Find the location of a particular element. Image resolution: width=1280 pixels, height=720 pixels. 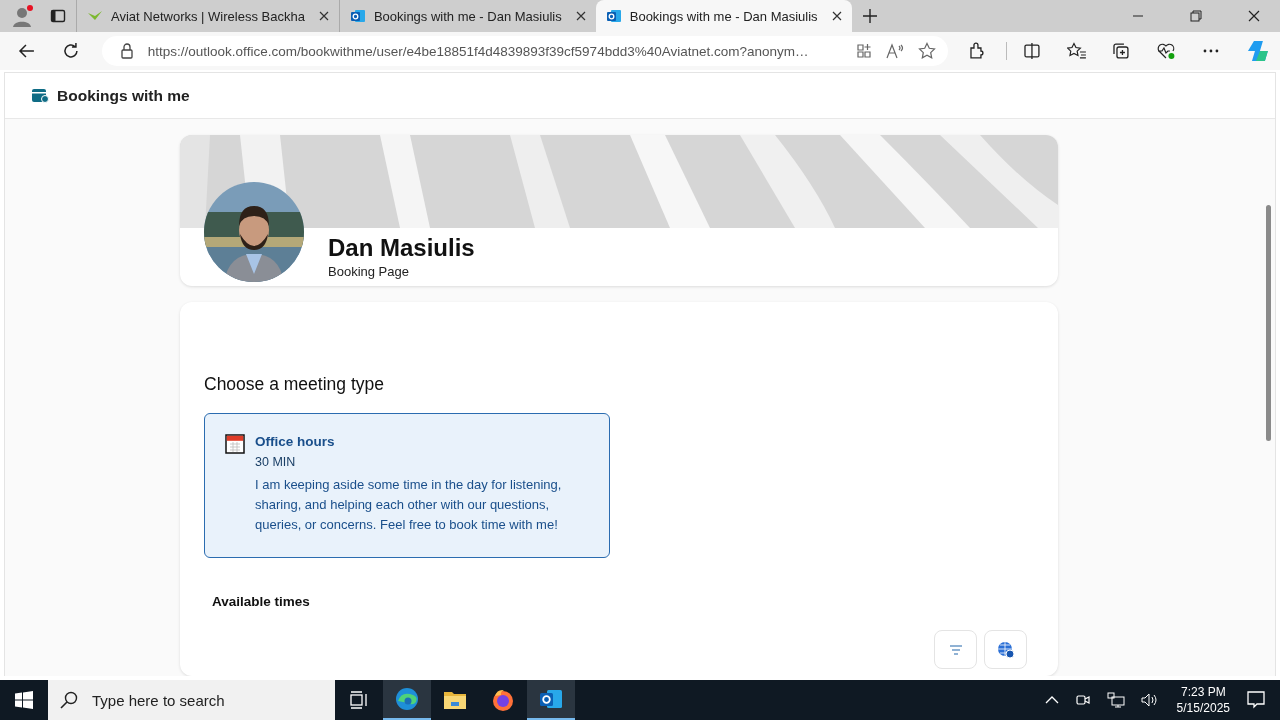

health-icon is located at coordinates (1166, 51).